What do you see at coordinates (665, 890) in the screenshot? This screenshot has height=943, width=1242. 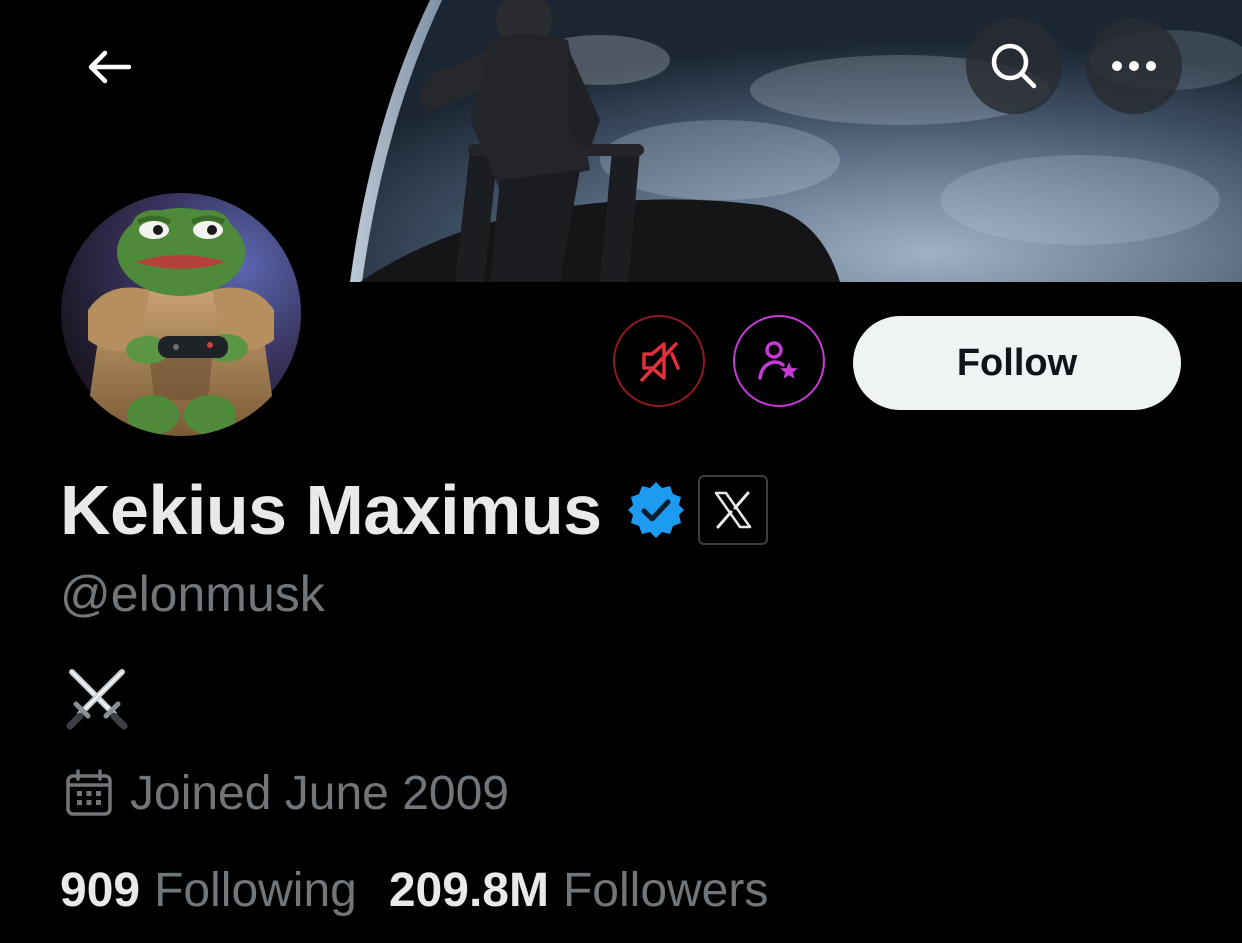 I see `followers-label: Followers` at bounding box center [665, 890].